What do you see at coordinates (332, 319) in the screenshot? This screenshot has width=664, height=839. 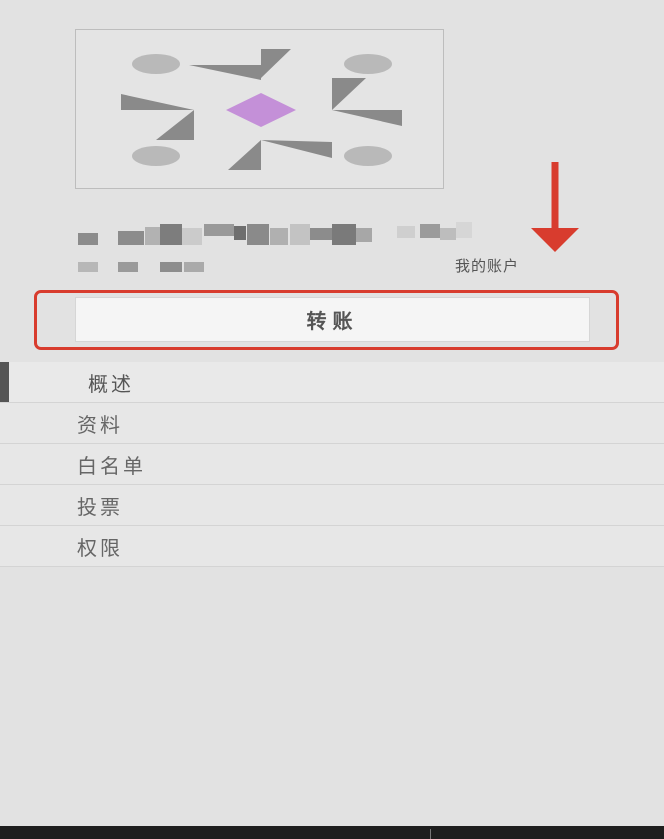 I see `transfer-button: 转账` at bounding box center [332, 319].